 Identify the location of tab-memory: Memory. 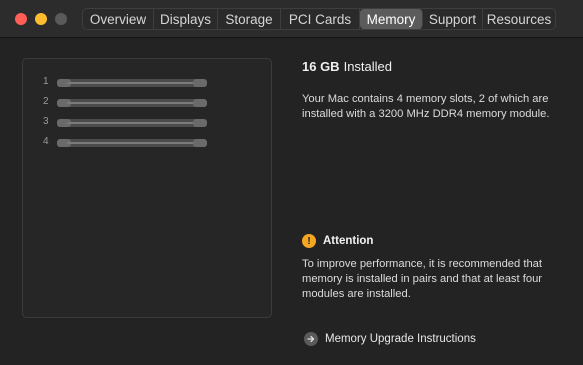
(391, 19).